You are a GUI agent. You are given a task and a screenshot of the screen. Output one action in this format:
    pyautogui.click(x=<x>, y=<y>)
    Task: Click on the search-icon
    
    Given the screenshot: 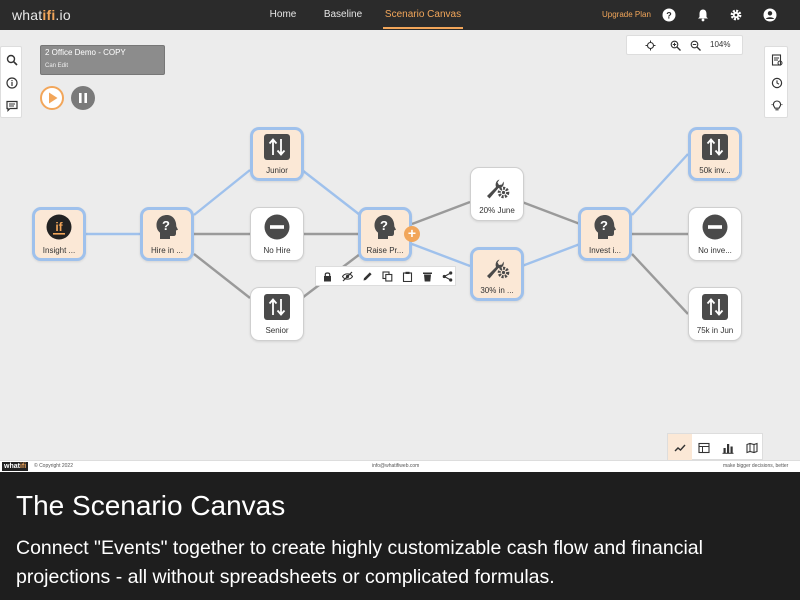 What is the action you would take?
    pyautogui.click(x=12, y=60)
    